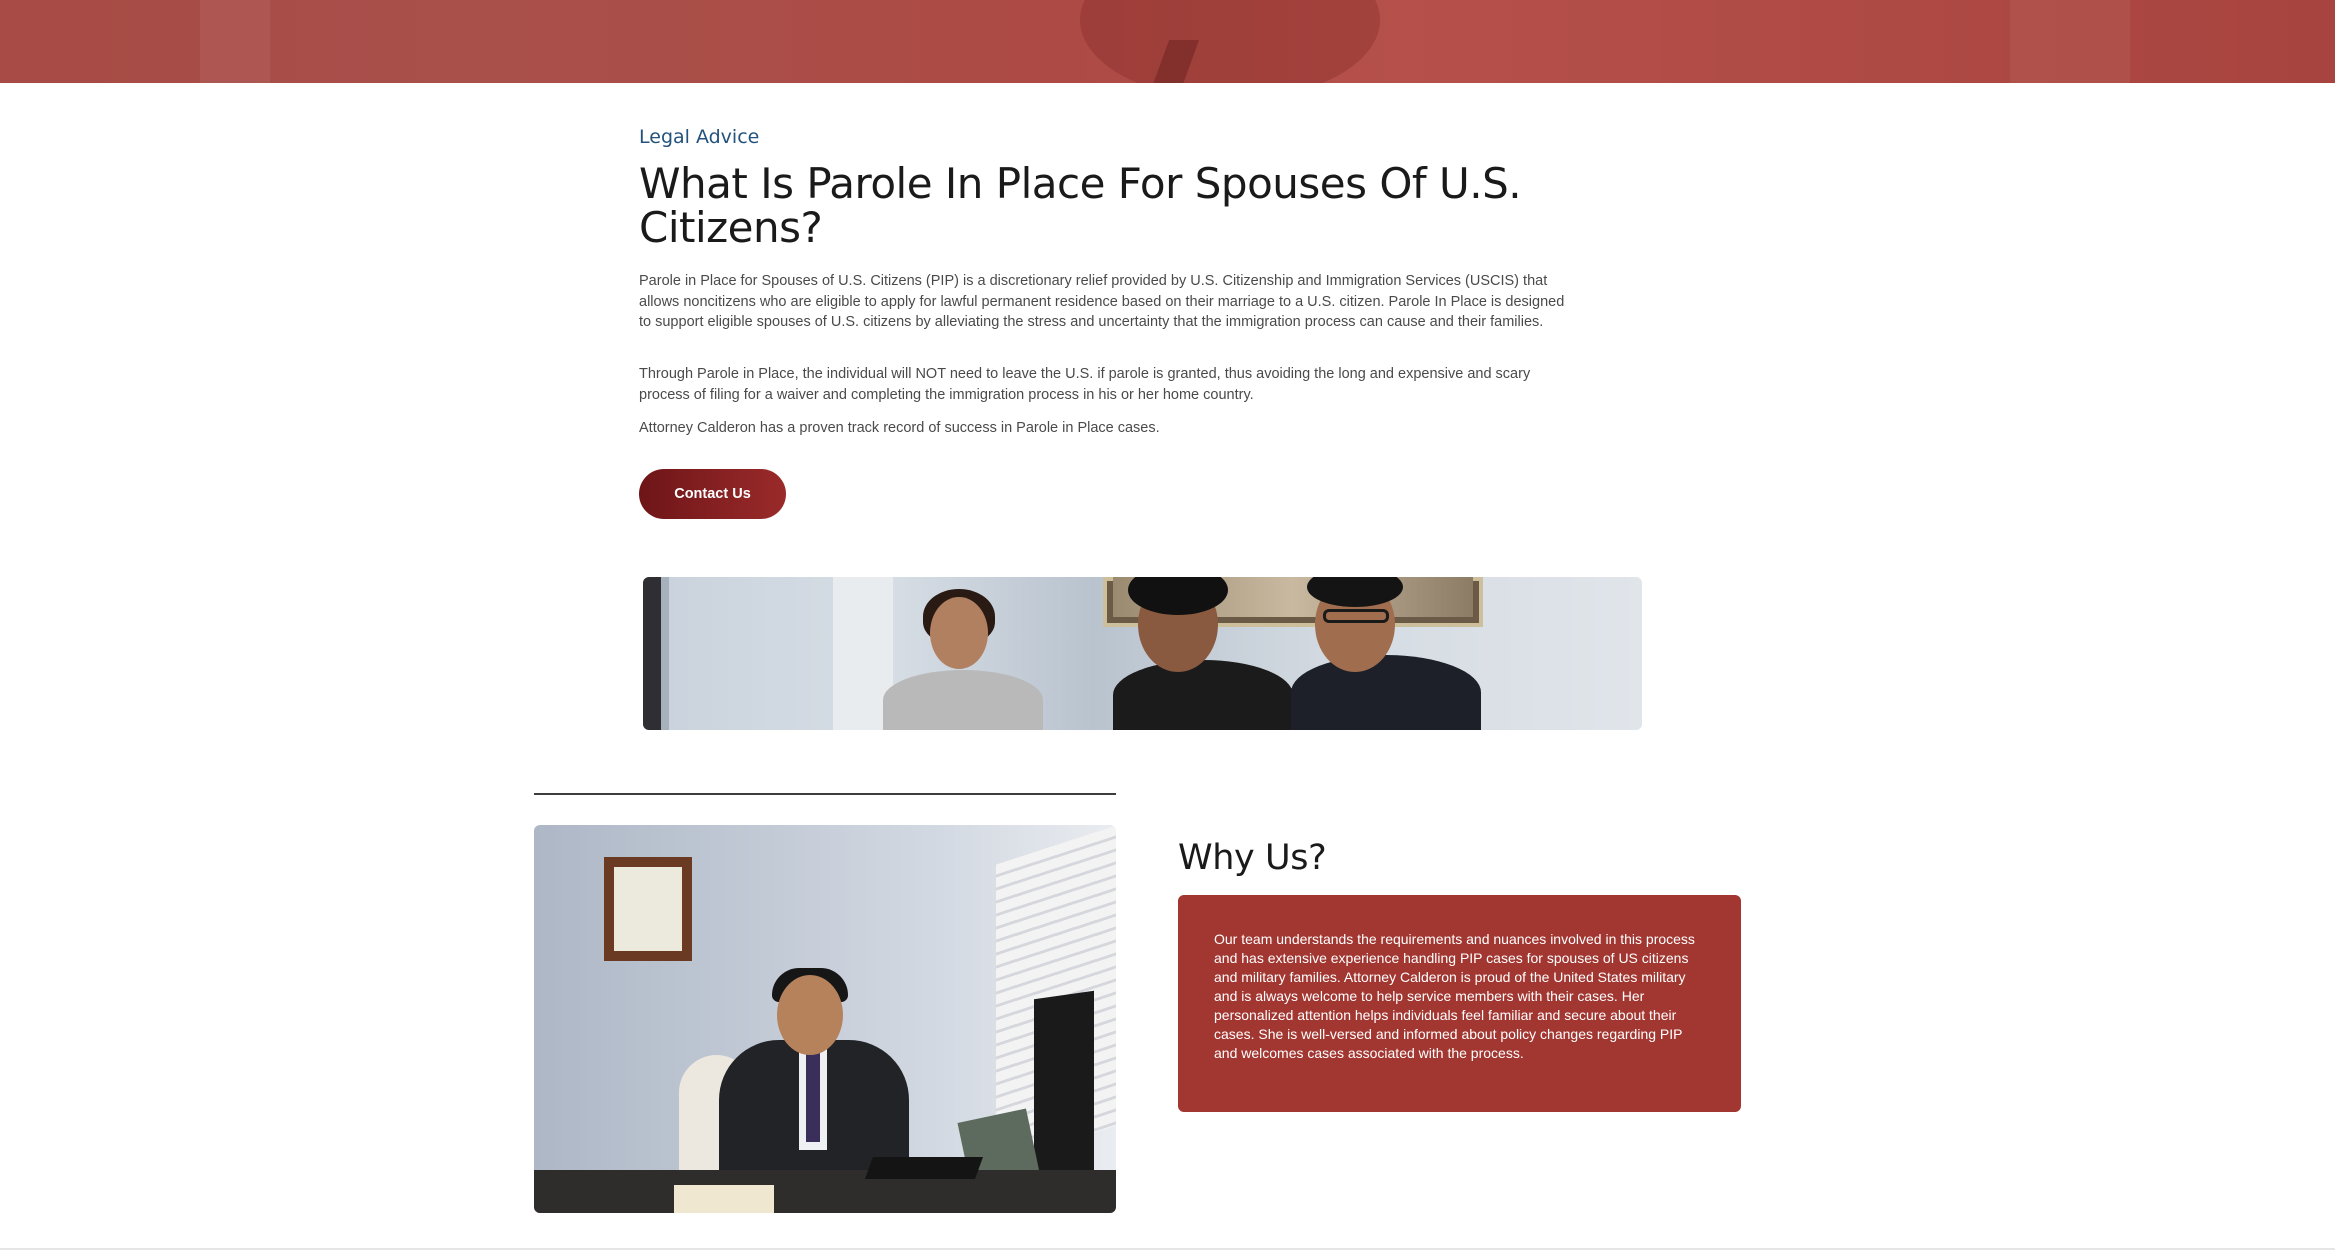 Image resolution: width=2335 pixels, height=1250 pixels. I want to click on photo-door-edge, so click(665, 653).